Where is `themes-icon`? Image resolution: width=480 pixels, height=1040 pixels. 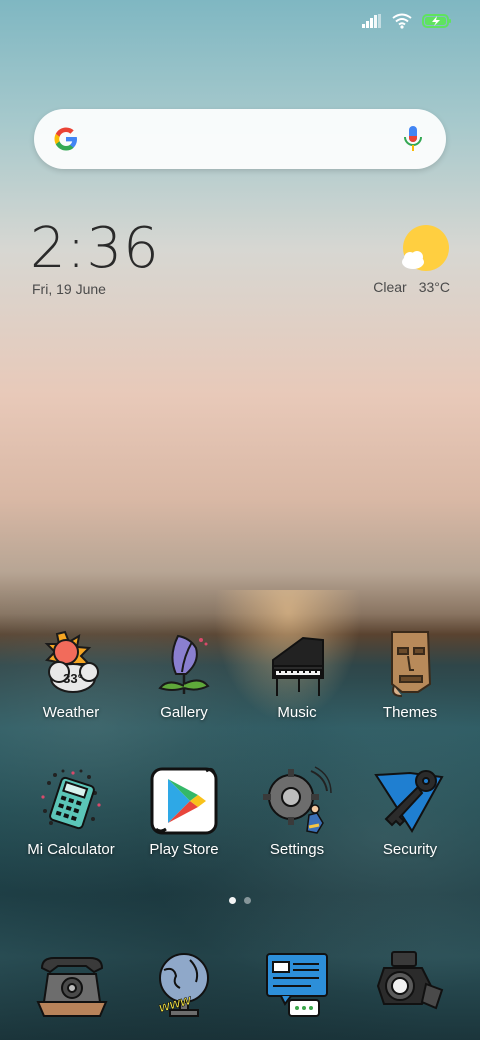
themes-icon is located at coordinates (410, 664).